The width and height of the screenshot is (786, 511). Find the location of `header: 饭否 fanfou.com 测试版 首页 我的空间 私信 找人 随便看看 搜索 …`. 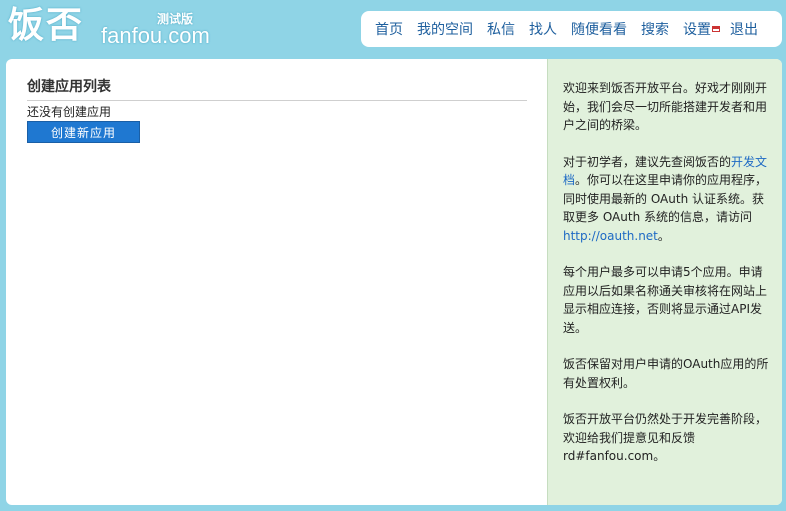

header: 饭否 fanfou.com 测试版 首页 我的空间 私信 找人 随便看看 搜索 … is located at coordinates (393, 27).